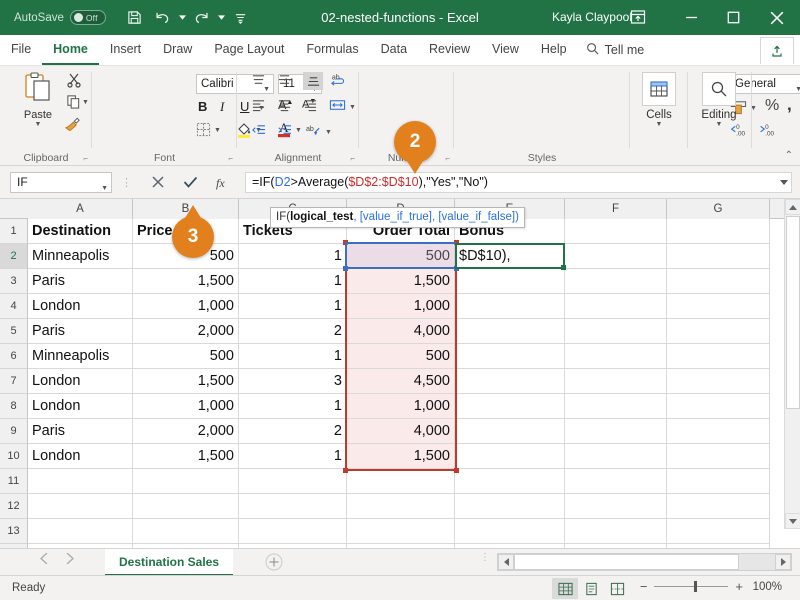 Image resolution: width=800 pixels, height=600 pixels. I want to click on fill-handle, so click(563, 267).